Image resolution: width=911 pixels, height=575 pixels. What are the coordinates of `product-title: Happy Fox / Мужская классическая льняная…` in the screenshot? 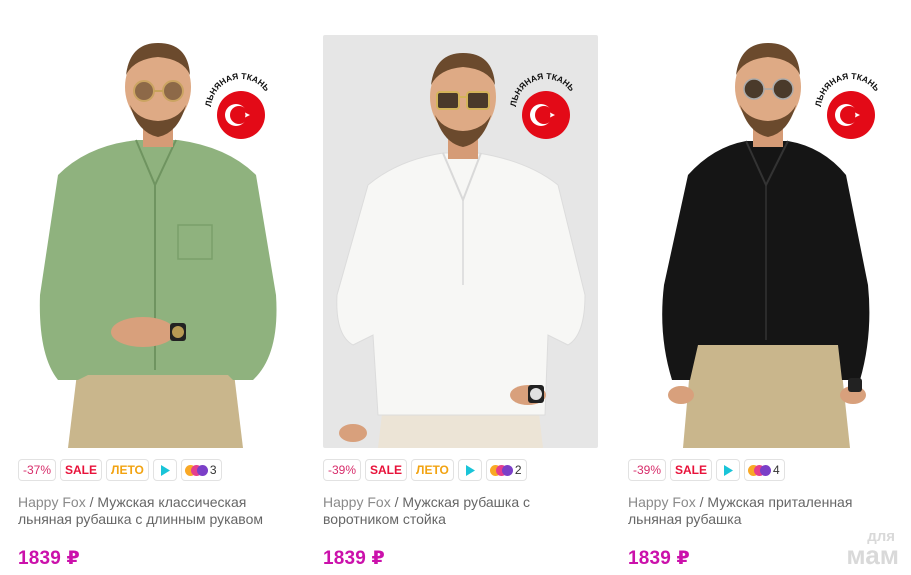 It's located at (155, 511).